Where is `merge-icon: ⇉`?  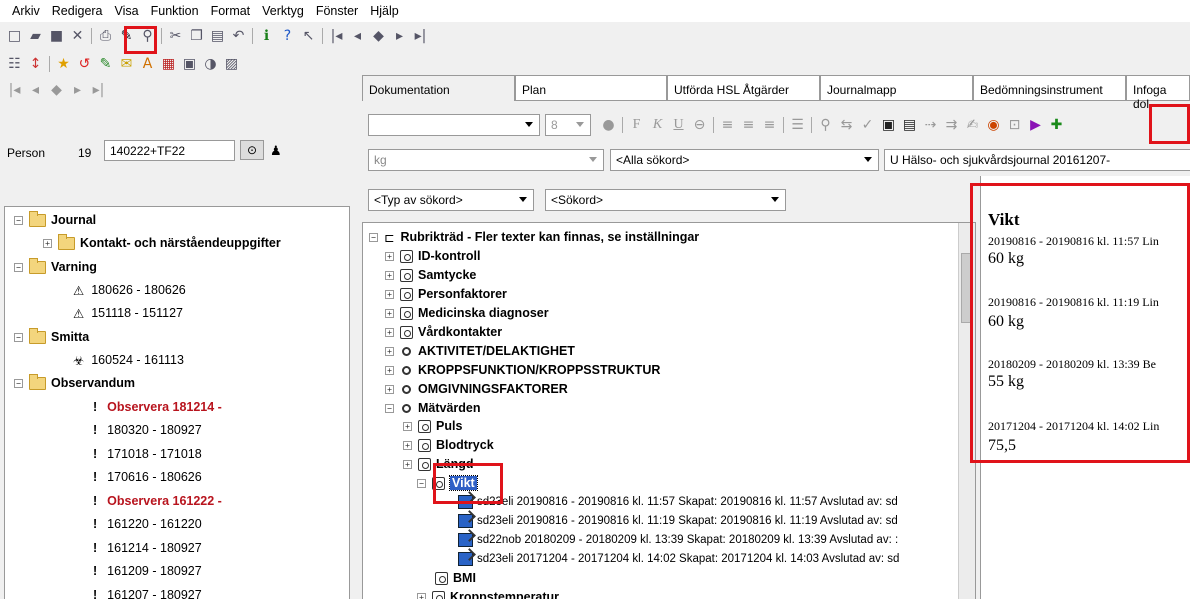
merge-icon: ⇉ is located at coordinates (951, 125).